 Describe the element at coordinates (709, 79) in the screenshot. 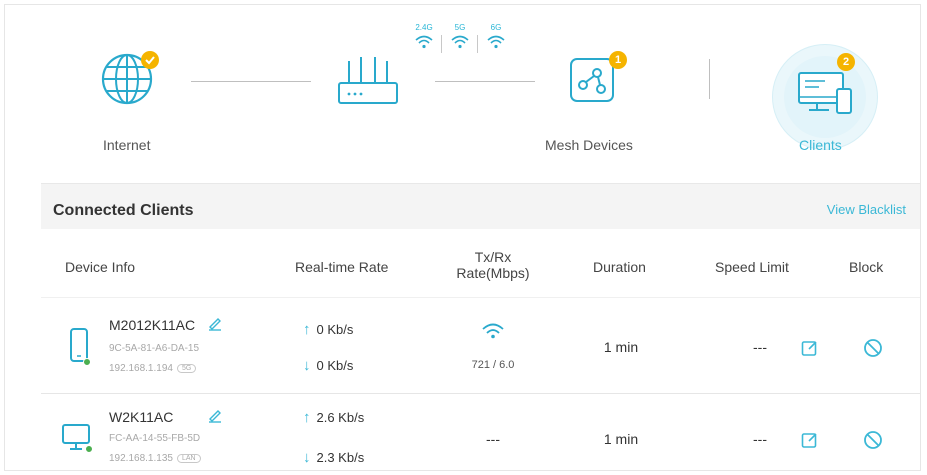

I see `vertical-divider` at that location.